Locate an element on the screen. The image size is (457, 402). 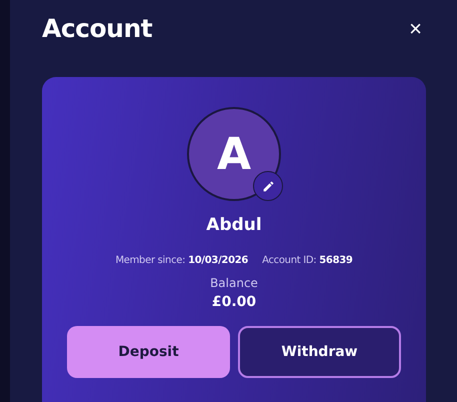
withdraw-button: Withdraw is located at coordinates (319, 352).